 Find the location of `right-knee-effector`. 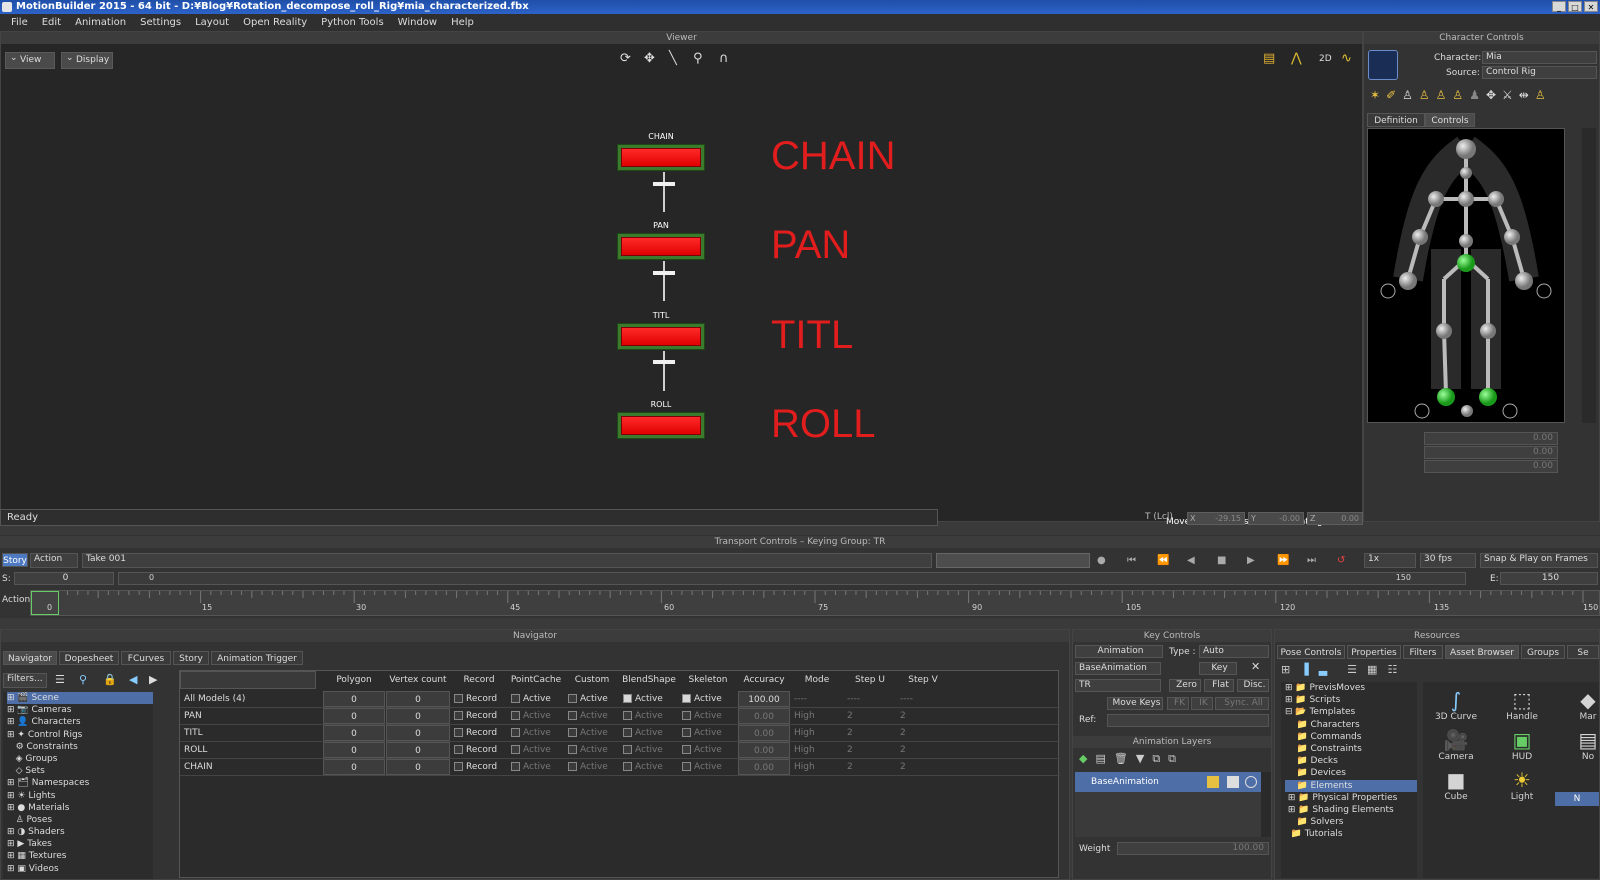

right-knee-effector is located at coordinates (1488, 331).